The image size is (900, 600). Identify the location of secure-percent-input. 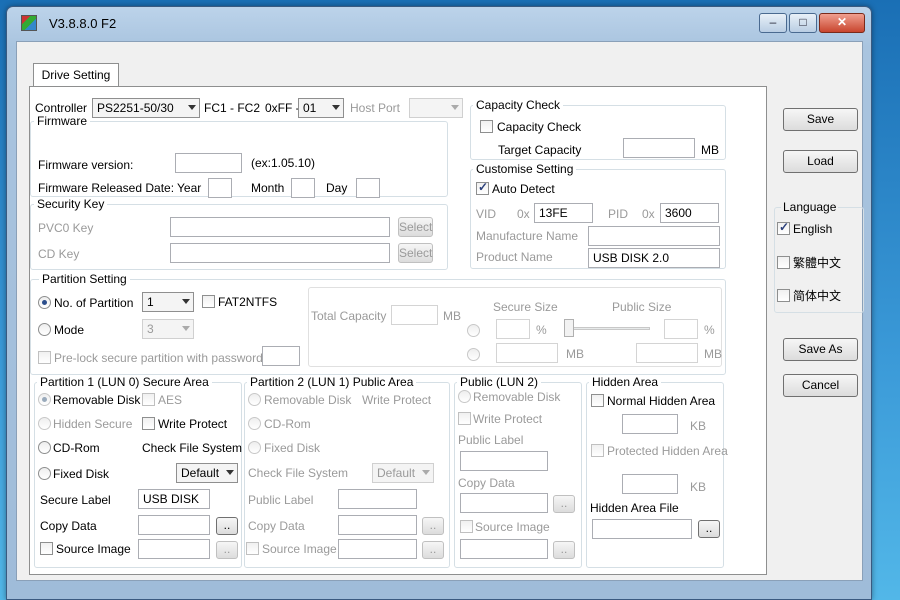
(513, 329).